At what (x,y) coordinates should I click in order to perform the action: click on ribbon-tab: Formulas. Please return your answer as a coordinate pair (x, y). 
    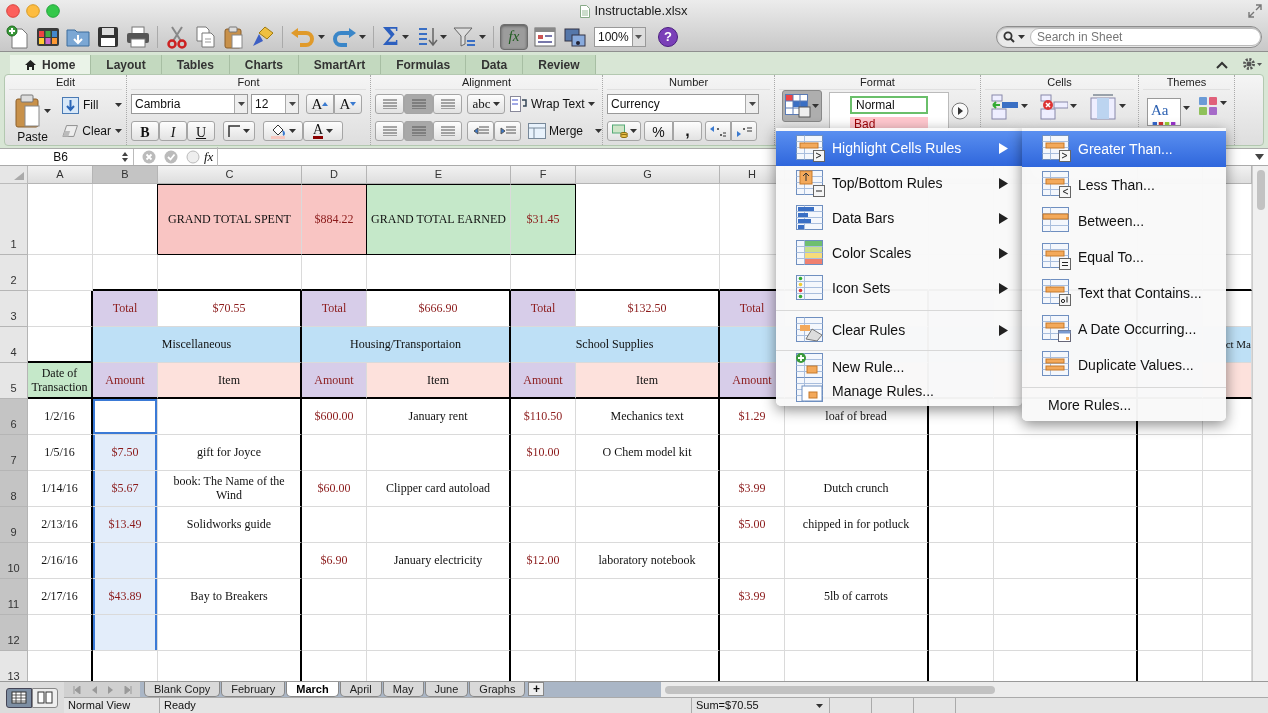
    Looking at the image, I should click on (424, 64).